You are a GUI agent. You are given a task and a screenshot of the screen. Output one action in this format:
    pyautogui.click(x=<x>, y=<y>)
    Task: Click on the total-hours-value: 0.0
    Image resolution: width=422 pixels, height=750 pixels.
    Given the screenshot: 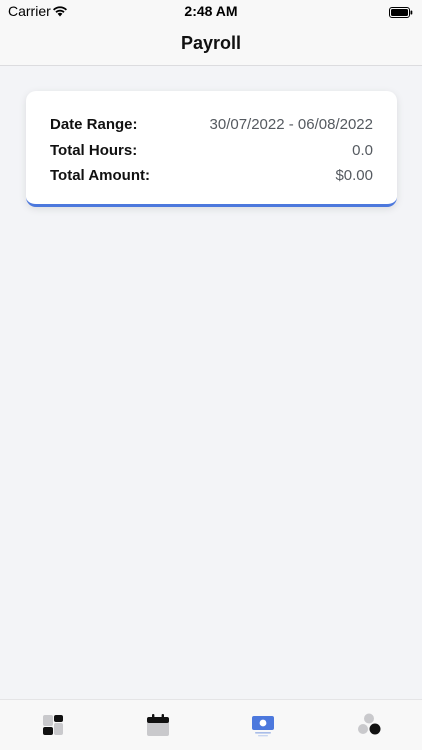 What is the action you would take?
    pyautogui.click(x=362, y=150)
    